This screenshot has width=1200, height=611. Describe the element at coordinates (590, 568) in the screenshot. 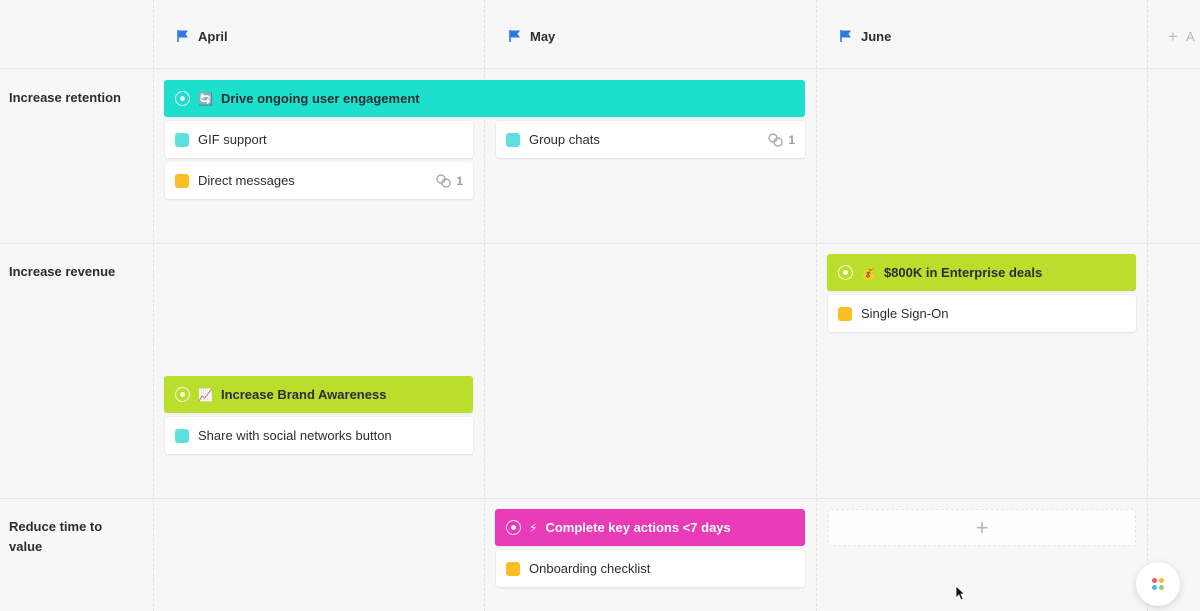

I see `task-title: Onboarding checklist` at that location.